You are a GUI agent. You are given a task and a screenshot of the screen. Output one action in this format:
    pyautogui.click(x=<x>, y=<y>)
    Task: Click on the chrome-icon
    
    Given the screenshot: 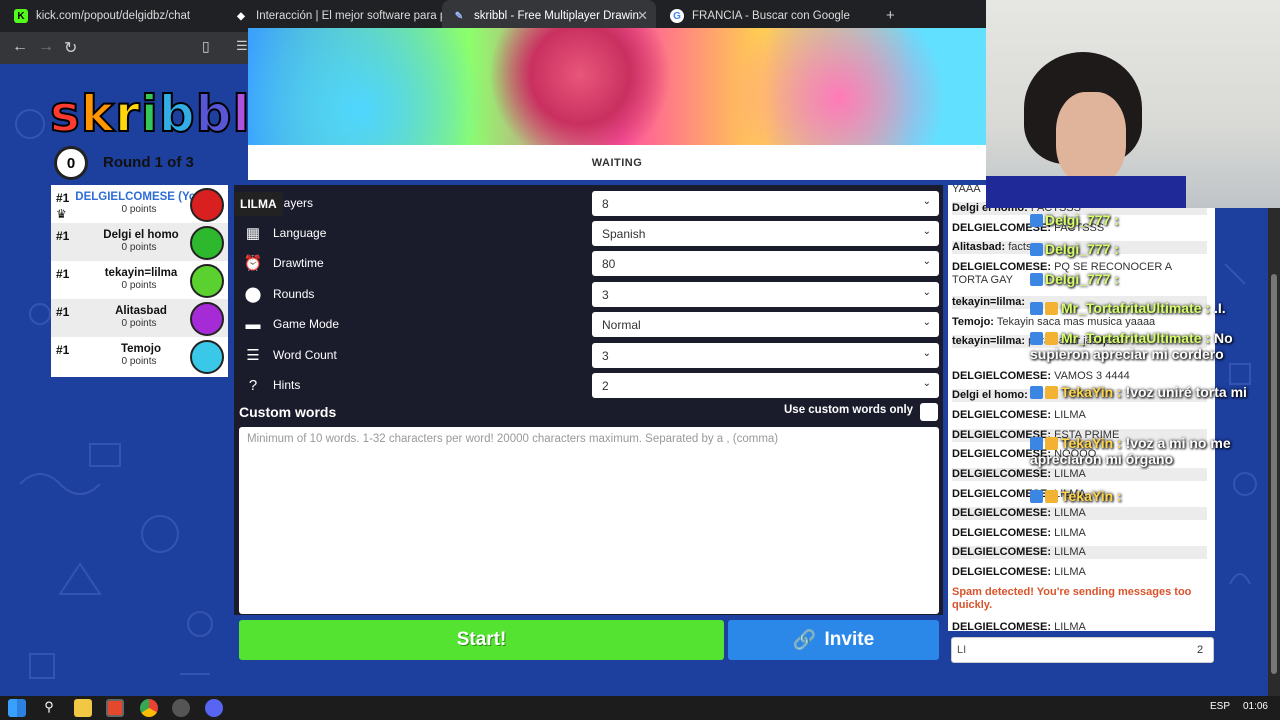 What is the action you would take?
    pyautogui.click(x=149, y=708)
    